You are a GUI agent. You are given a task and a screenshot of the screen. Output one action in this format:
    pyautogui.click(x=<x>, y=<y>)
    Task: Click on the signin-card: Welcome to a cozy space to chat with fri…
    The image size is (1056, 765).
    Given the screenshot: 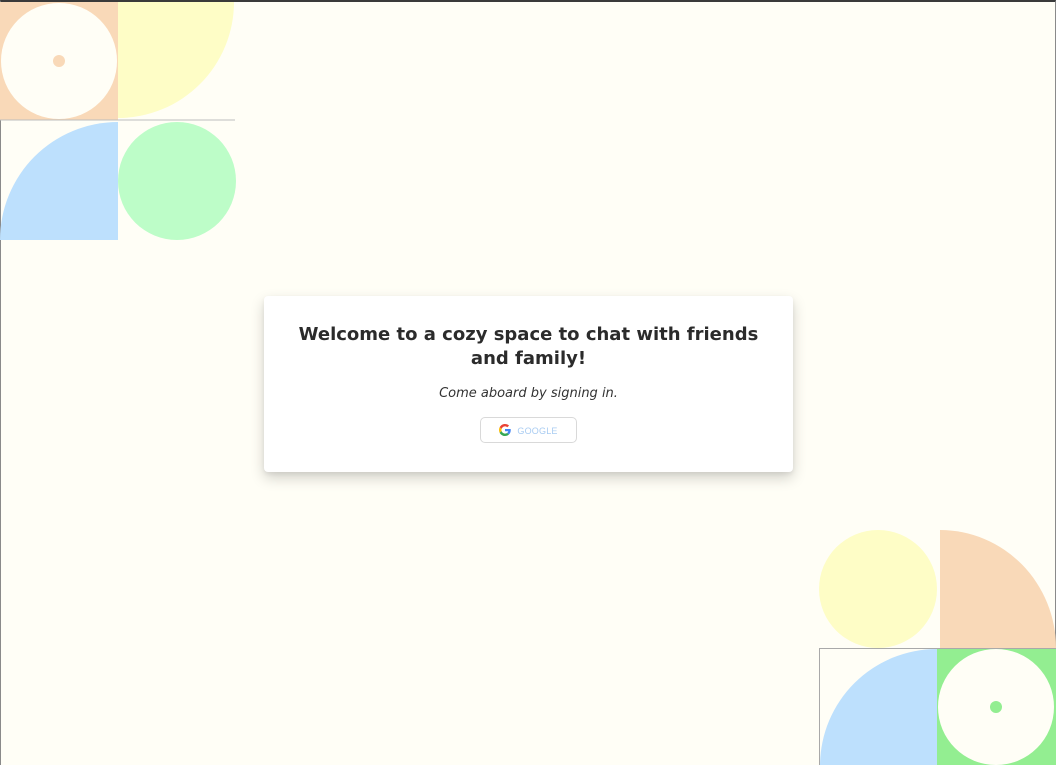 What is the action you would take?
    pyautogui.click(x=528, y=384)
    